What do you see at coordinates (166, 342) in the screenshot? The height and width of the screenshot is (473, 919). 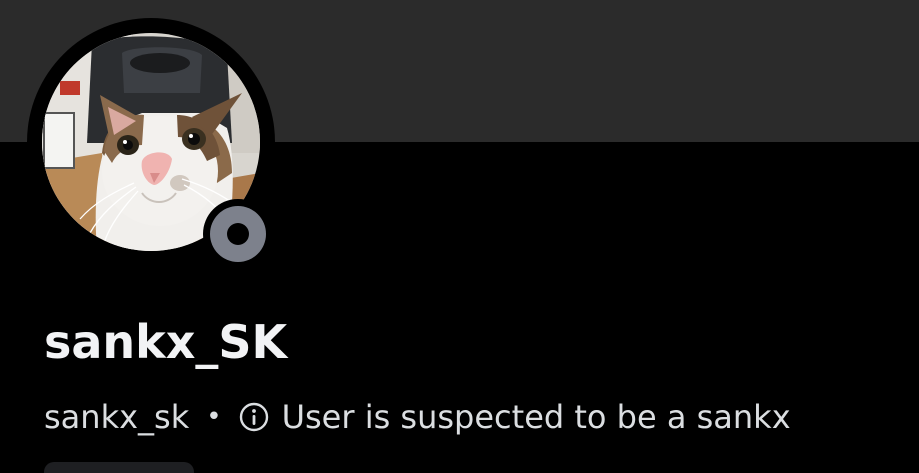 I see `display-name: sankx_SK` at bounding box center [166, 342].